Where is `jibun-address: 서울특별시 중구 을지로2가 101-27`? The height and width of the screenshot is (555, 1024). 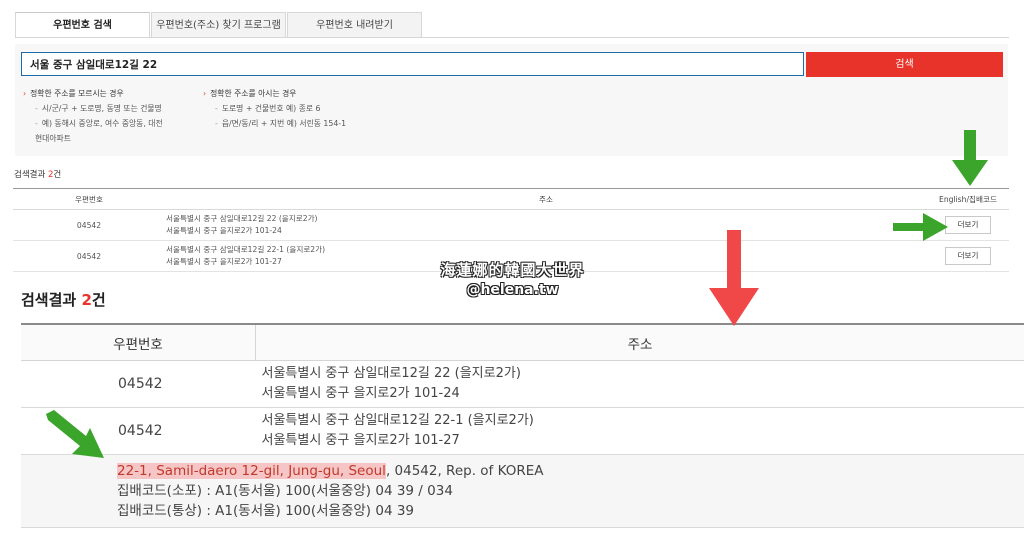
jibun-address: 서울특별시 중구 을지로2가 101-27 is located at coordinates (360, 440).